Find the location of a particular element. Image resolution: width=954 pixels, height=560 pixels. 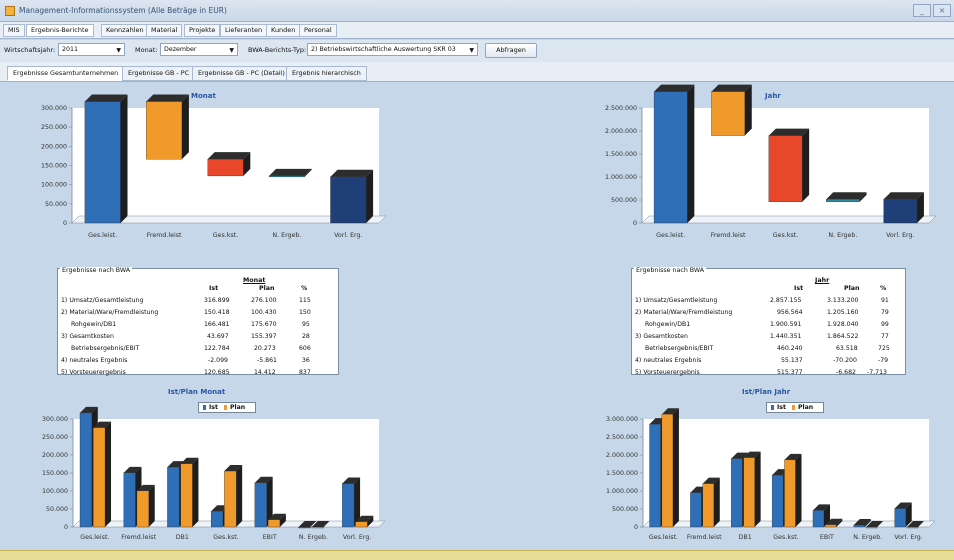

y-tick-label: 300.000 is located at coordinates (55, 419).